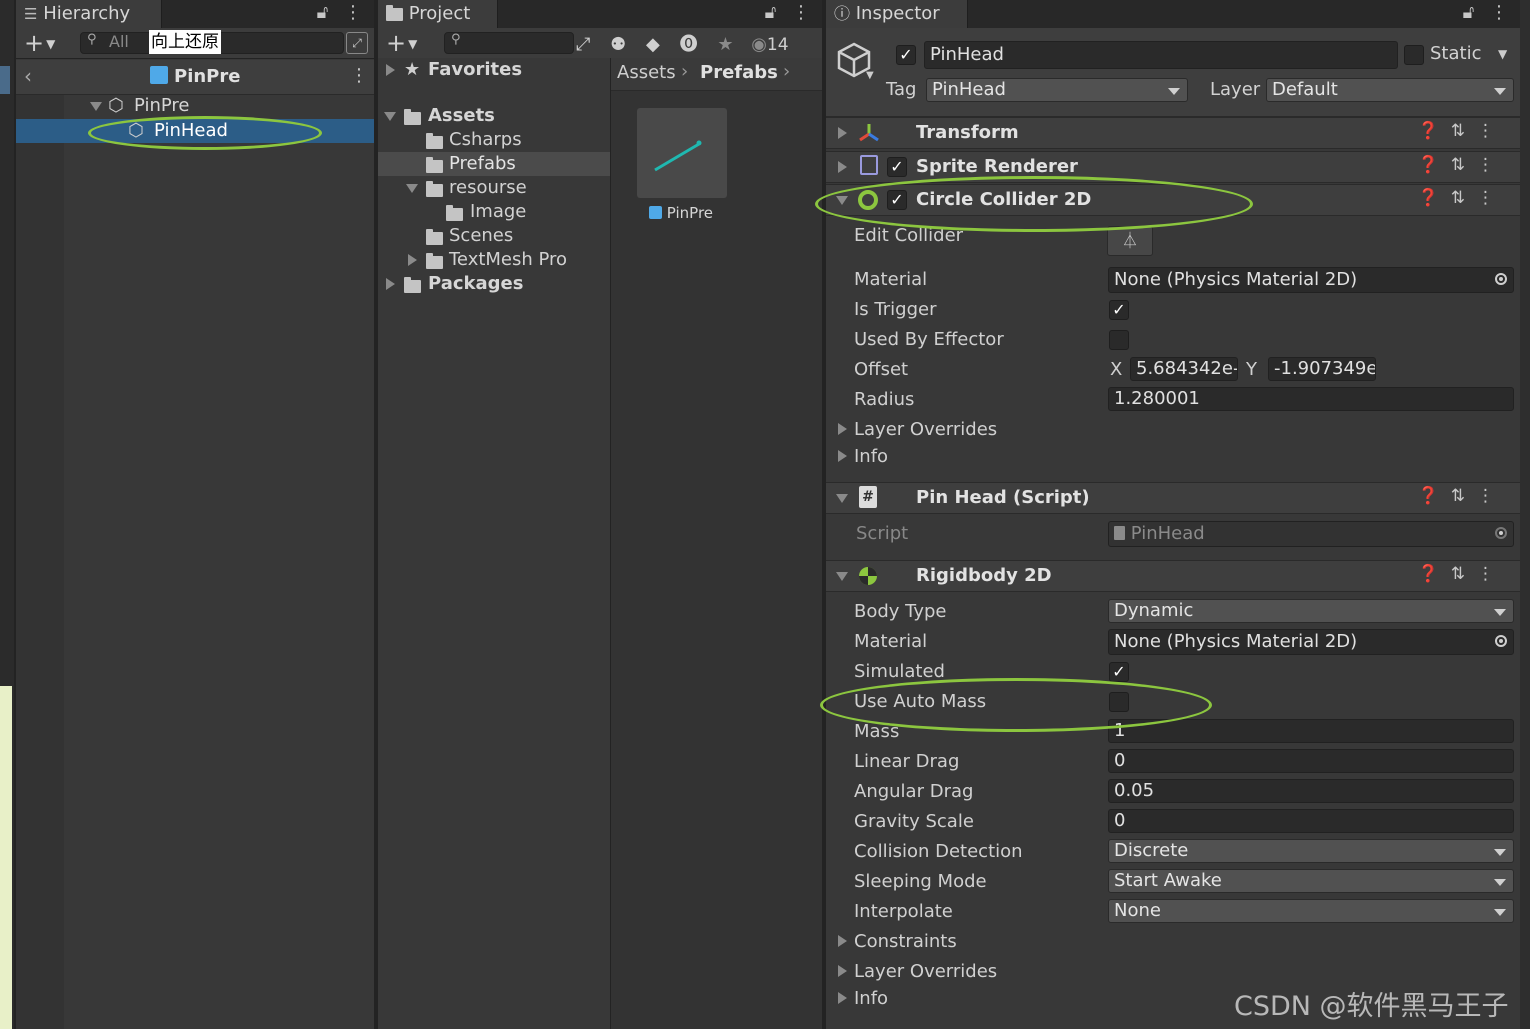 Image resolution: width=1530 pixels, height=1029 pixels. I want to click on simulated-checkbox: ✓, so click(1119, 672).